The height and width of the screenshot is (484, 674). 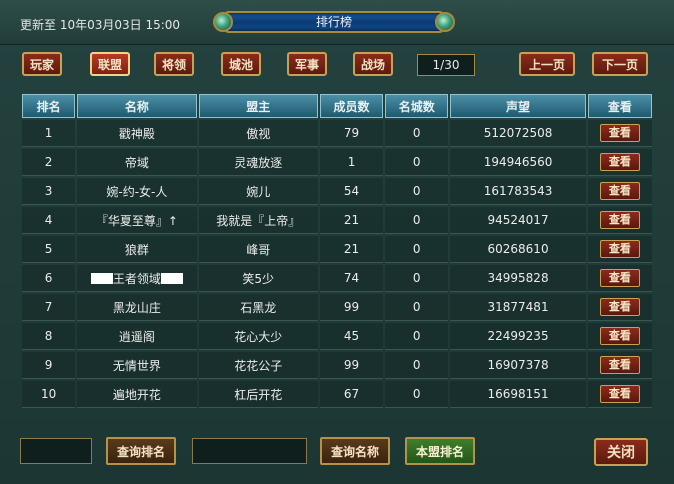 What do you see at coordinates (49, 394) in the screenshot?
I see `rank-cell: 10` at bounding box center [49, 394].